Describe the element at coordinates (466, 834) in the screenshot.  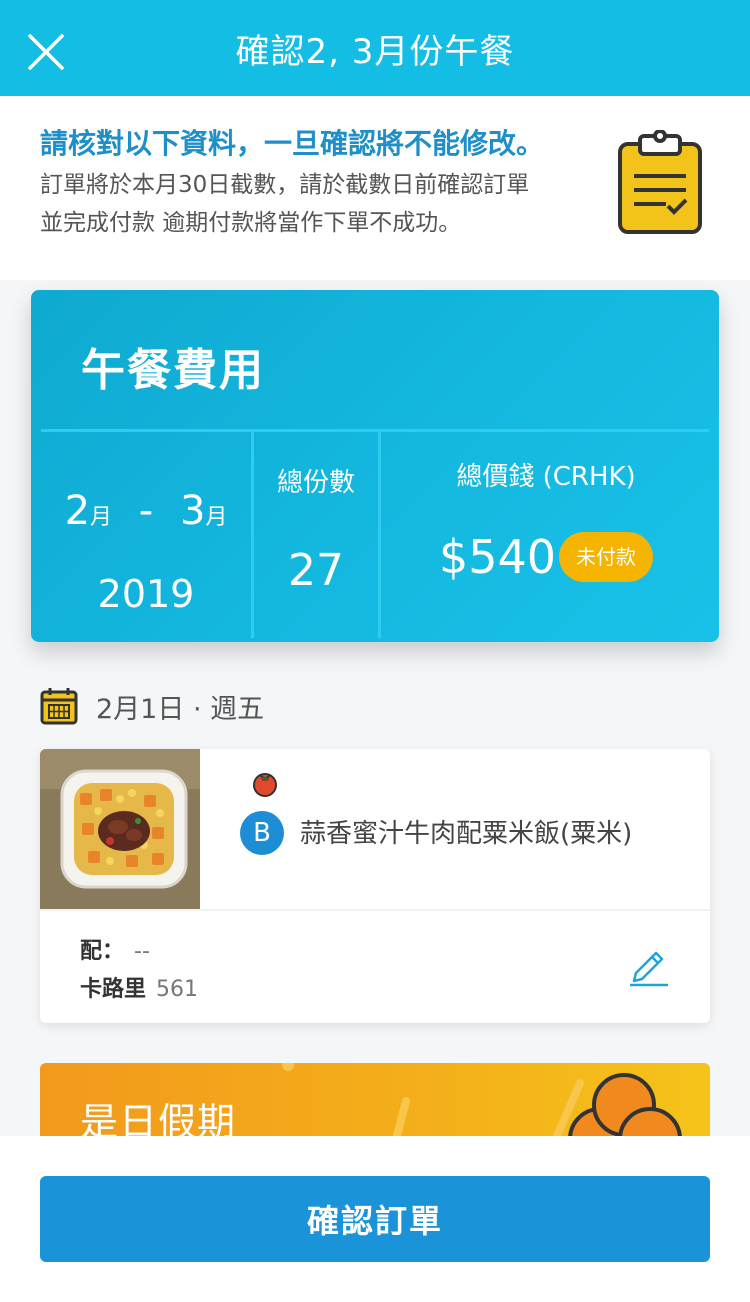
I see `meal-name: 蒜香蜜汁牛肉配粟米飯(粟米)` at that location.